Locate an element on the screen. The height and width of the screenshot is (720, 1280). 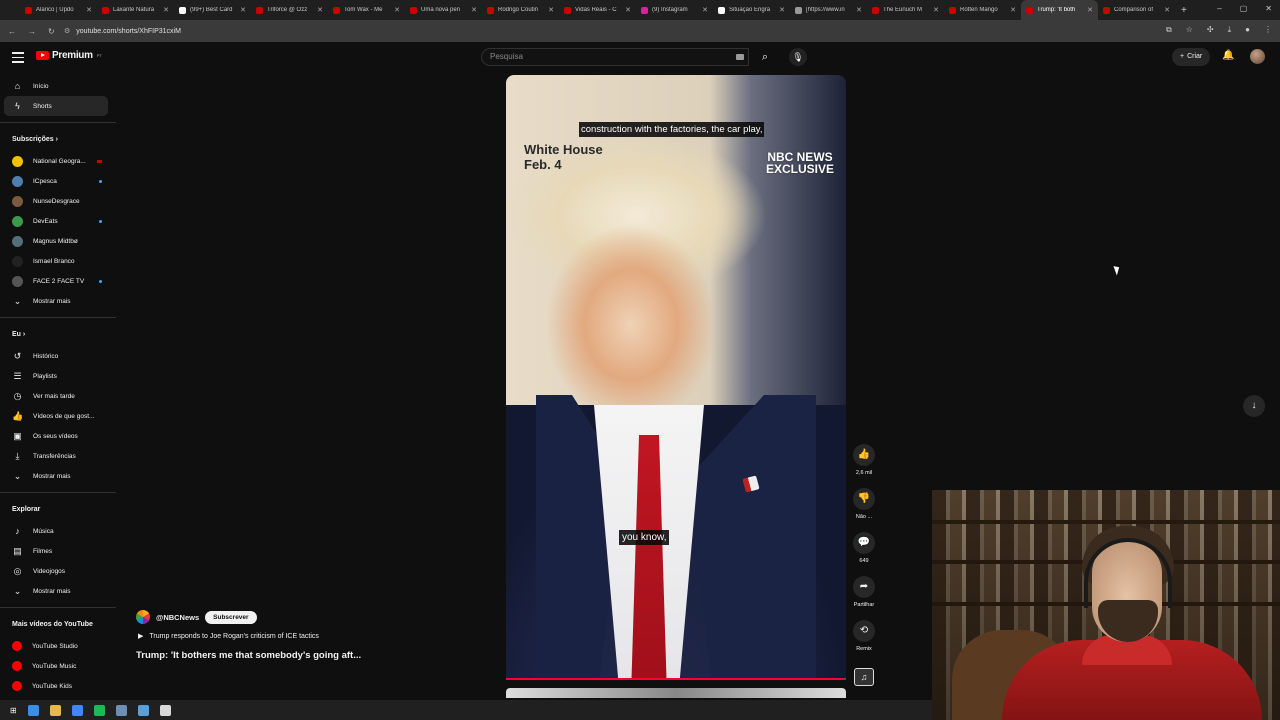
sidebar-item: ☰ Playlists is located at coordinates (58, 376).